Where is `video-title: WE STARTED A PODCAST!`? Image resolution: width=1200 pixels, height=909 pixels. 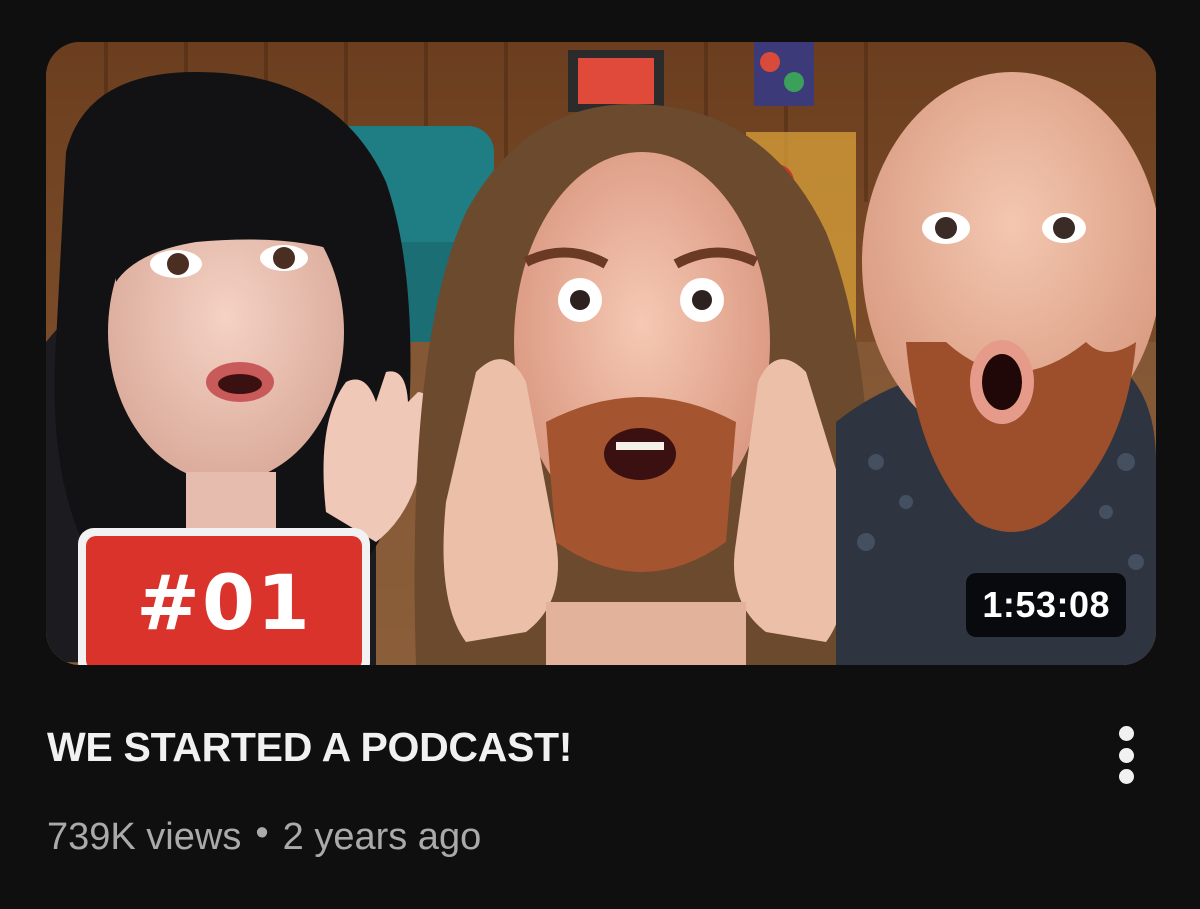 video-title: WE STARTED A PODCAST! is located at coordinates (309, 747).